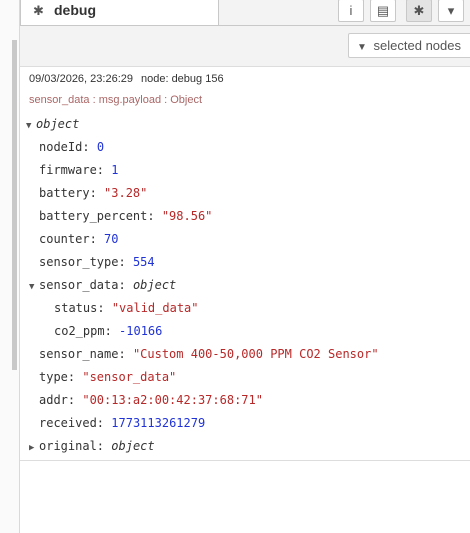 The image size is (470, 533). I want to click on tree-row: counter: 70, so click(78, 239).